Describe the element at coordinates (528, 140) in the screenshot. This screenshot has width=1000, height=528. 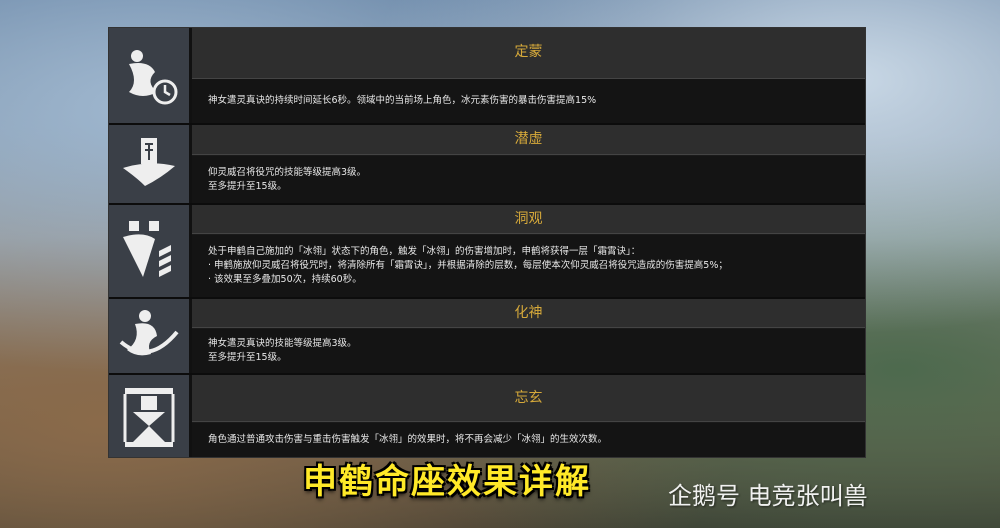
I see `constellation-title: 潜虚` at that location.